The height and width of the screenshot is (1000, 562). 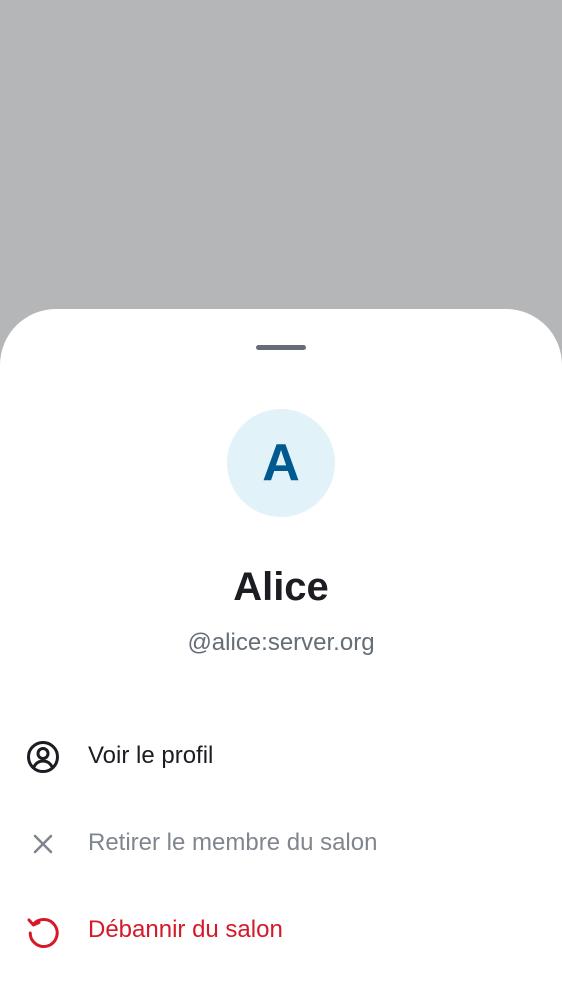 I want to click on unban-button: Débannir du salon, so click(x=281, y=930).